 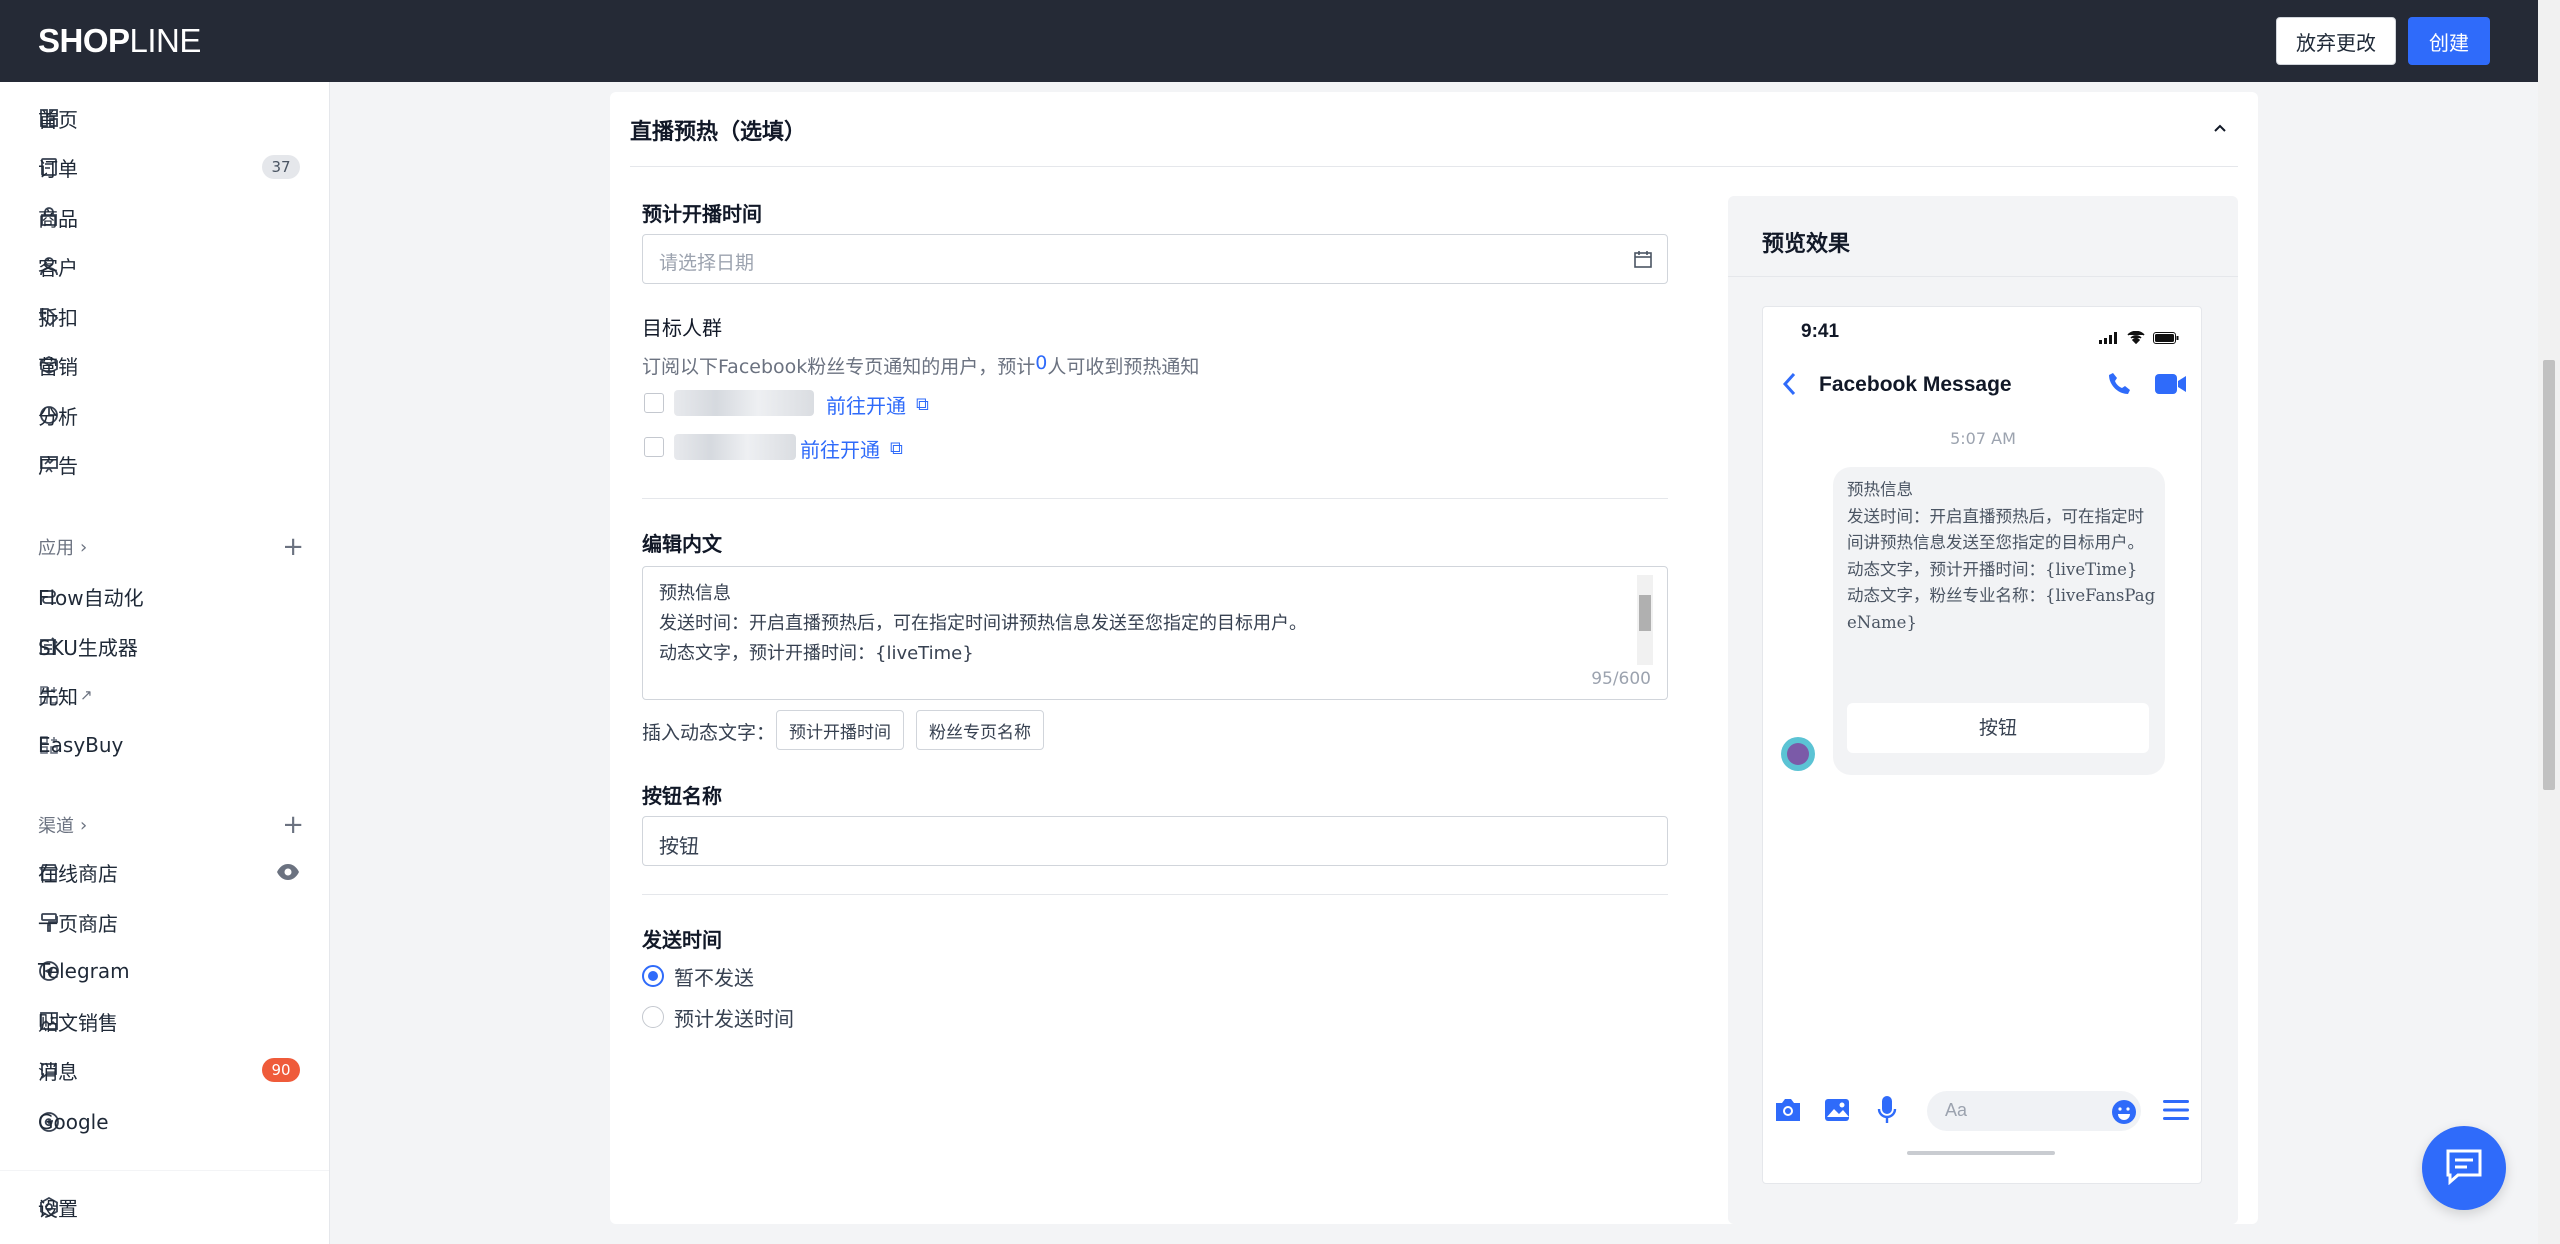 I want to click on sidebar-item-easybuy: EasyBuy, so click(x=171, y=745).